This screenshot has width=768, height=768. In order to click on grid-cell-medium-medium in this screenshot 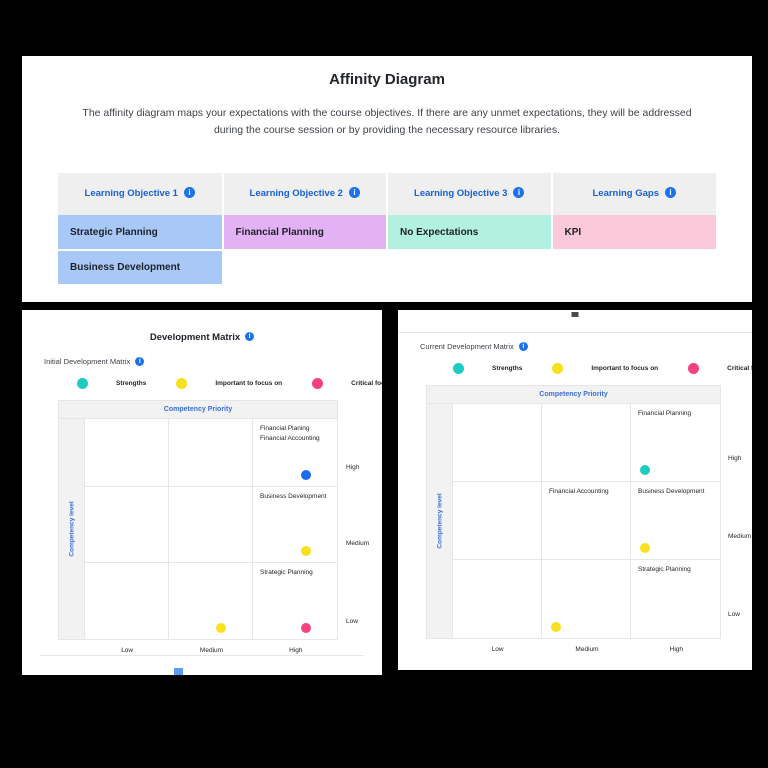, I will do `click(211, 524)`.